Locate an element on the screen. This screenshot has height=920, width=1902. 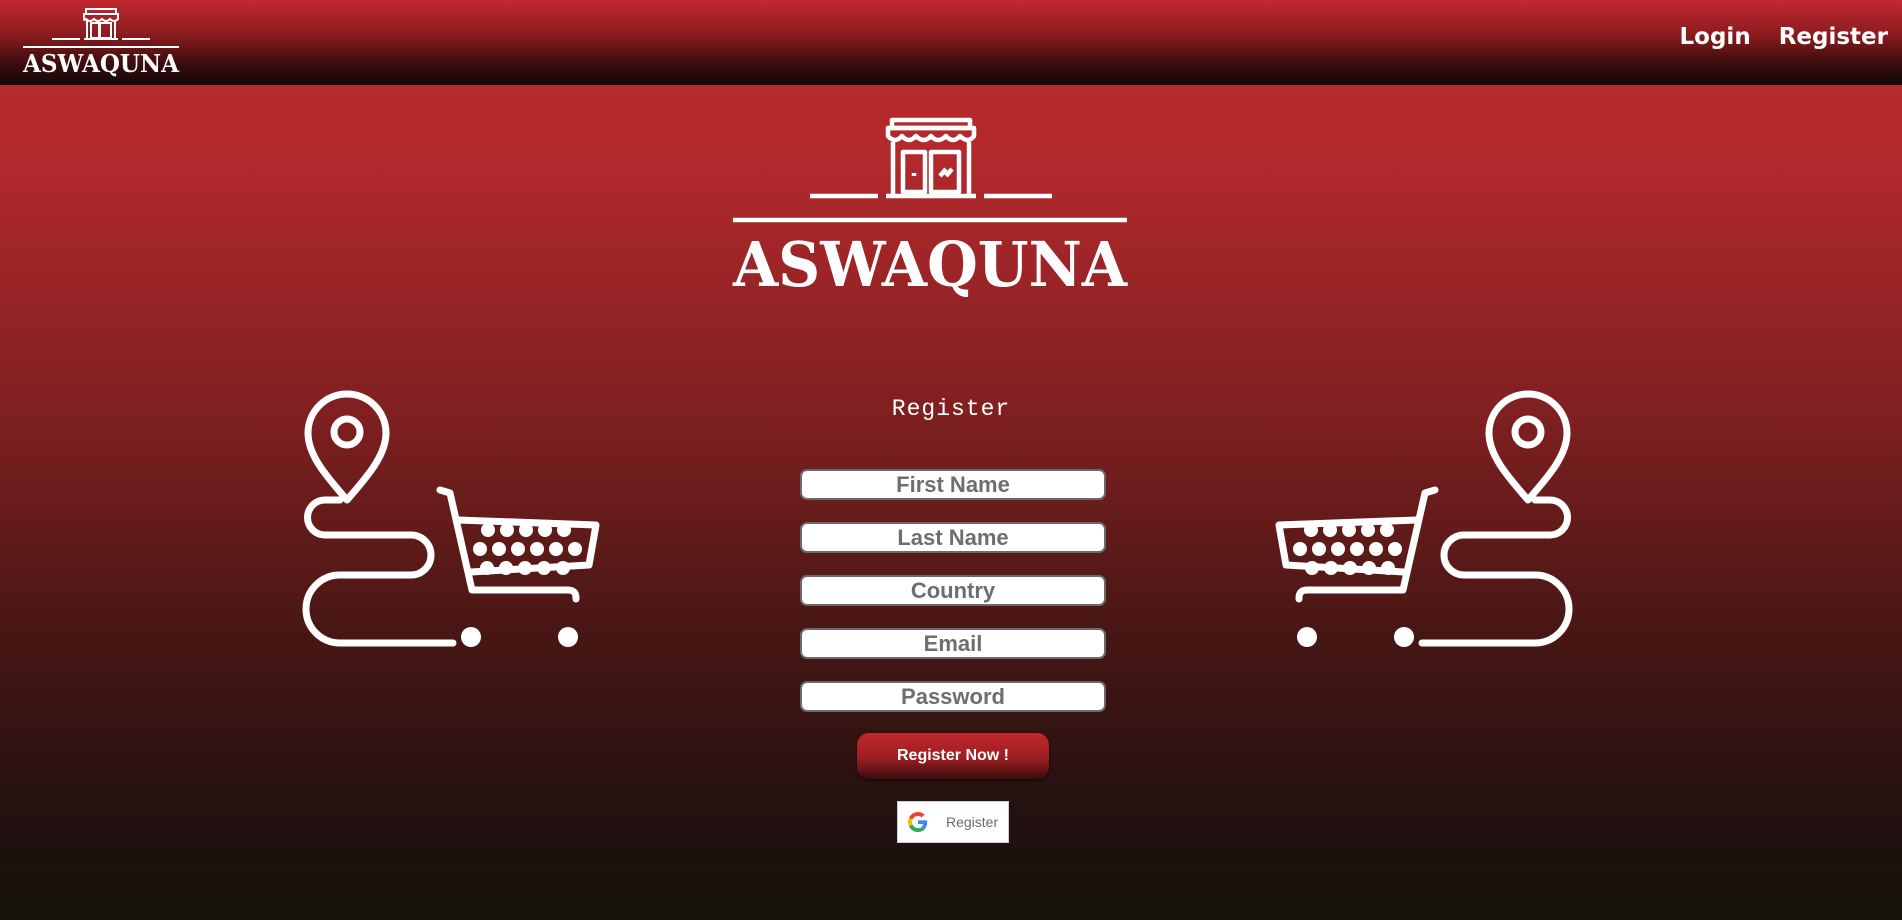
nav-links: Login Register is located at coordinates (1784, 37).